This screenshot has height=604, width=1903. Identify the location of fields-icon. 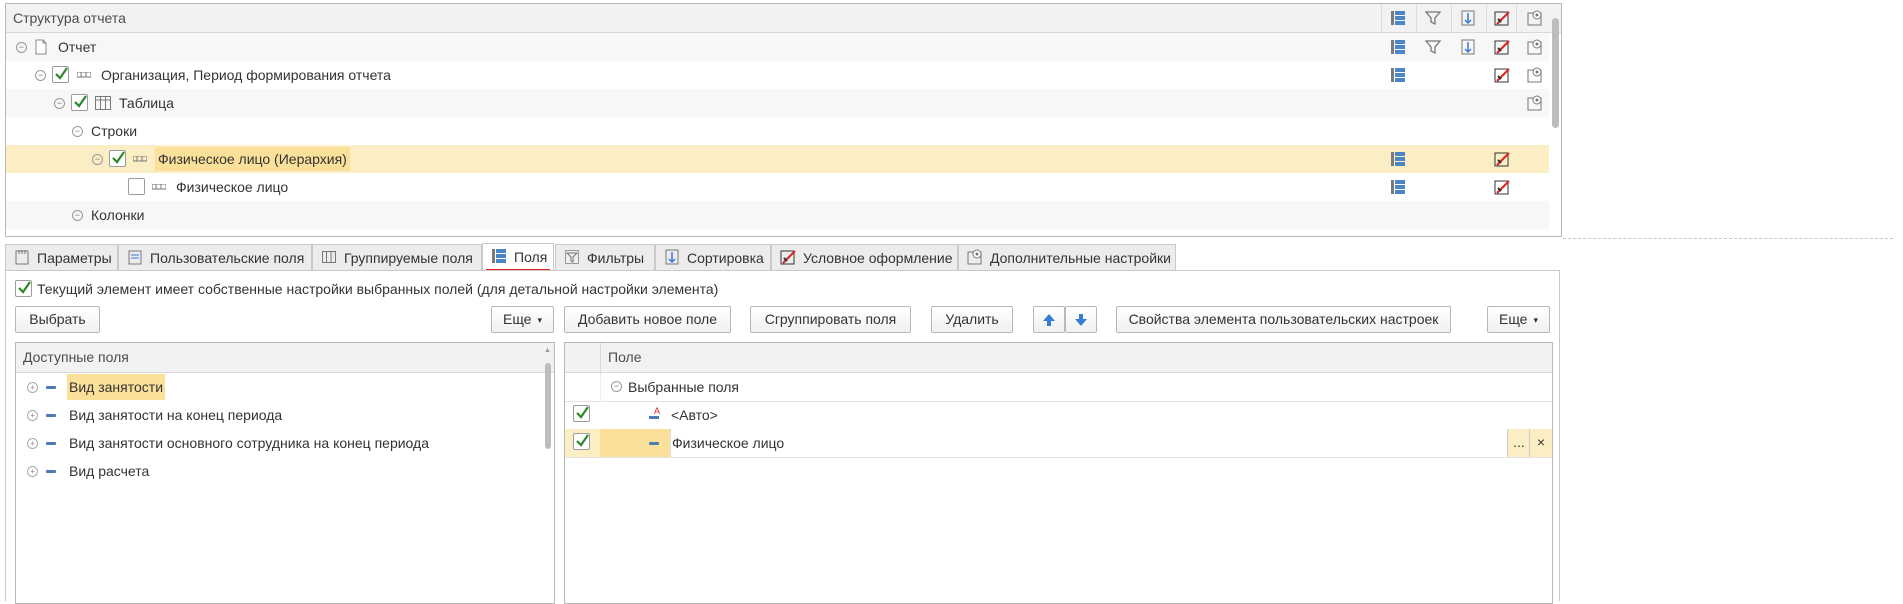
(499, 256).